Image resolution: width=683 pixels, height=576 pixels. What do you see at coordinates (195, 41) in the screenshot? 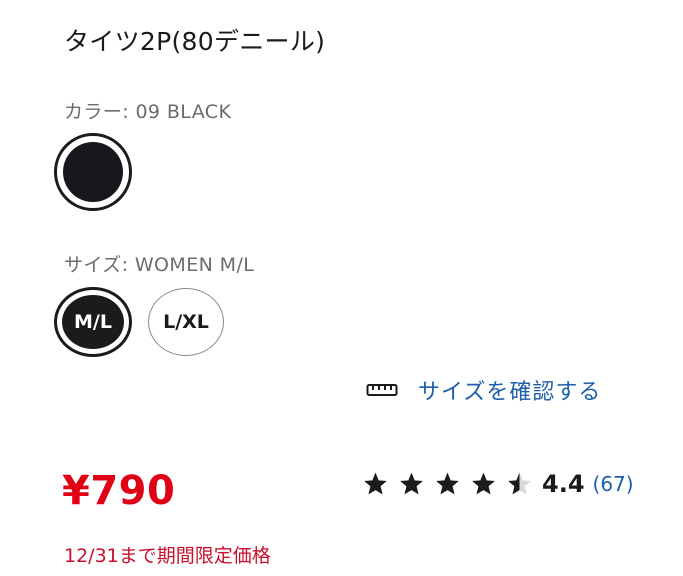
I see `product-title: タイツ2P(80デニール)` at bounding box center [195, 41].